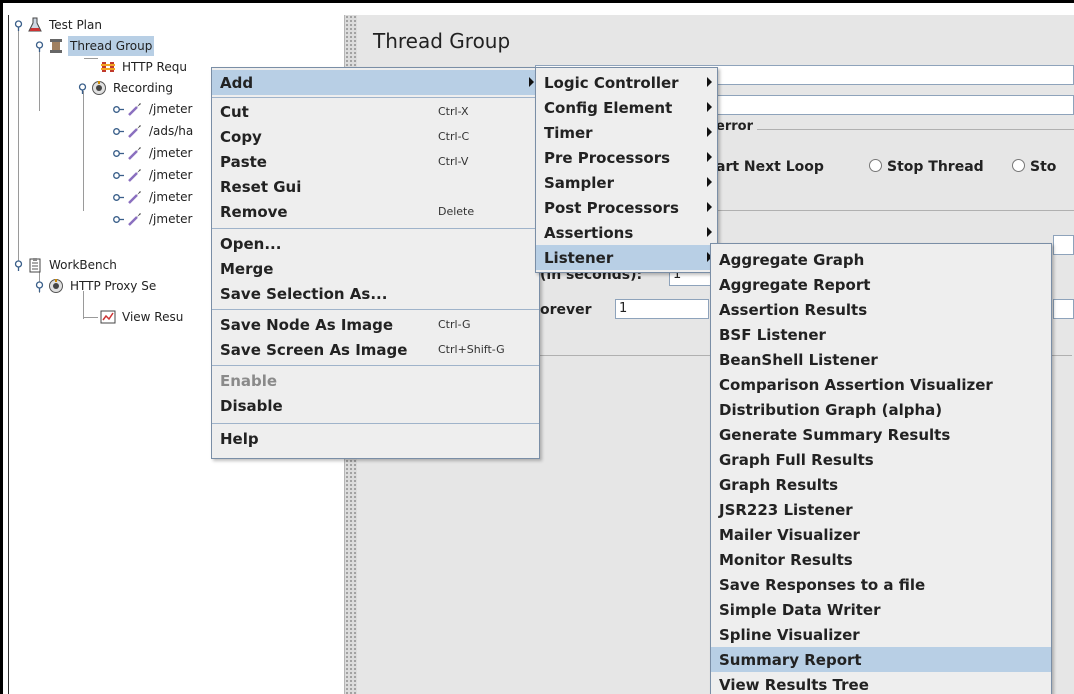 The height and width of the screenshot is (694, 1074). What do you see at coordinates (154, 67) in the screenshot?
I see `tree-label: HTTP Requ` at bounding box center [154, 67].